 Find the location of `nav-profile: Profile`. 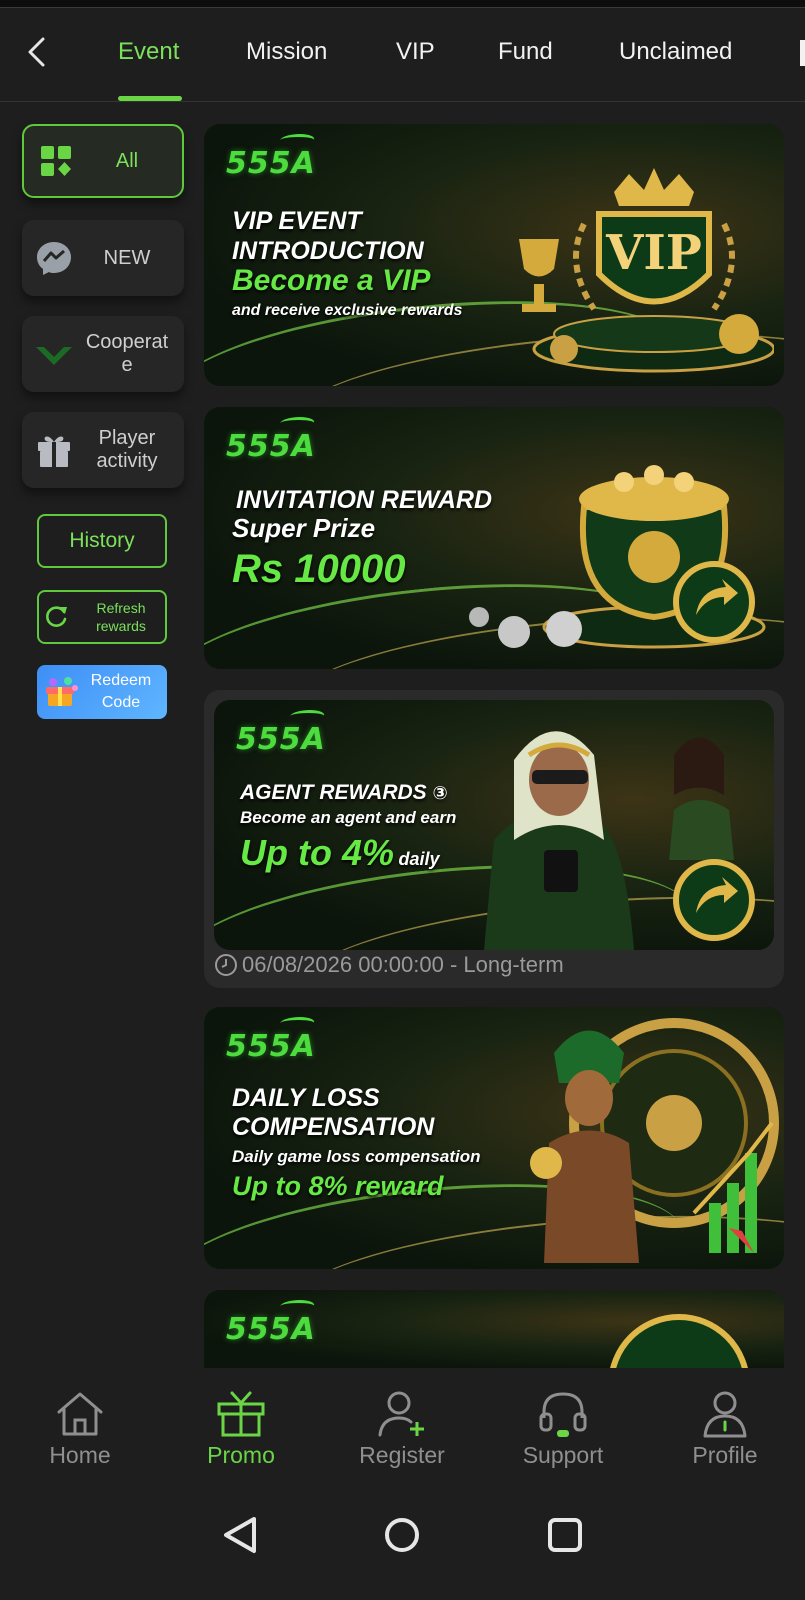

nav-profile: Profile is located at coordinates (725, 1429).